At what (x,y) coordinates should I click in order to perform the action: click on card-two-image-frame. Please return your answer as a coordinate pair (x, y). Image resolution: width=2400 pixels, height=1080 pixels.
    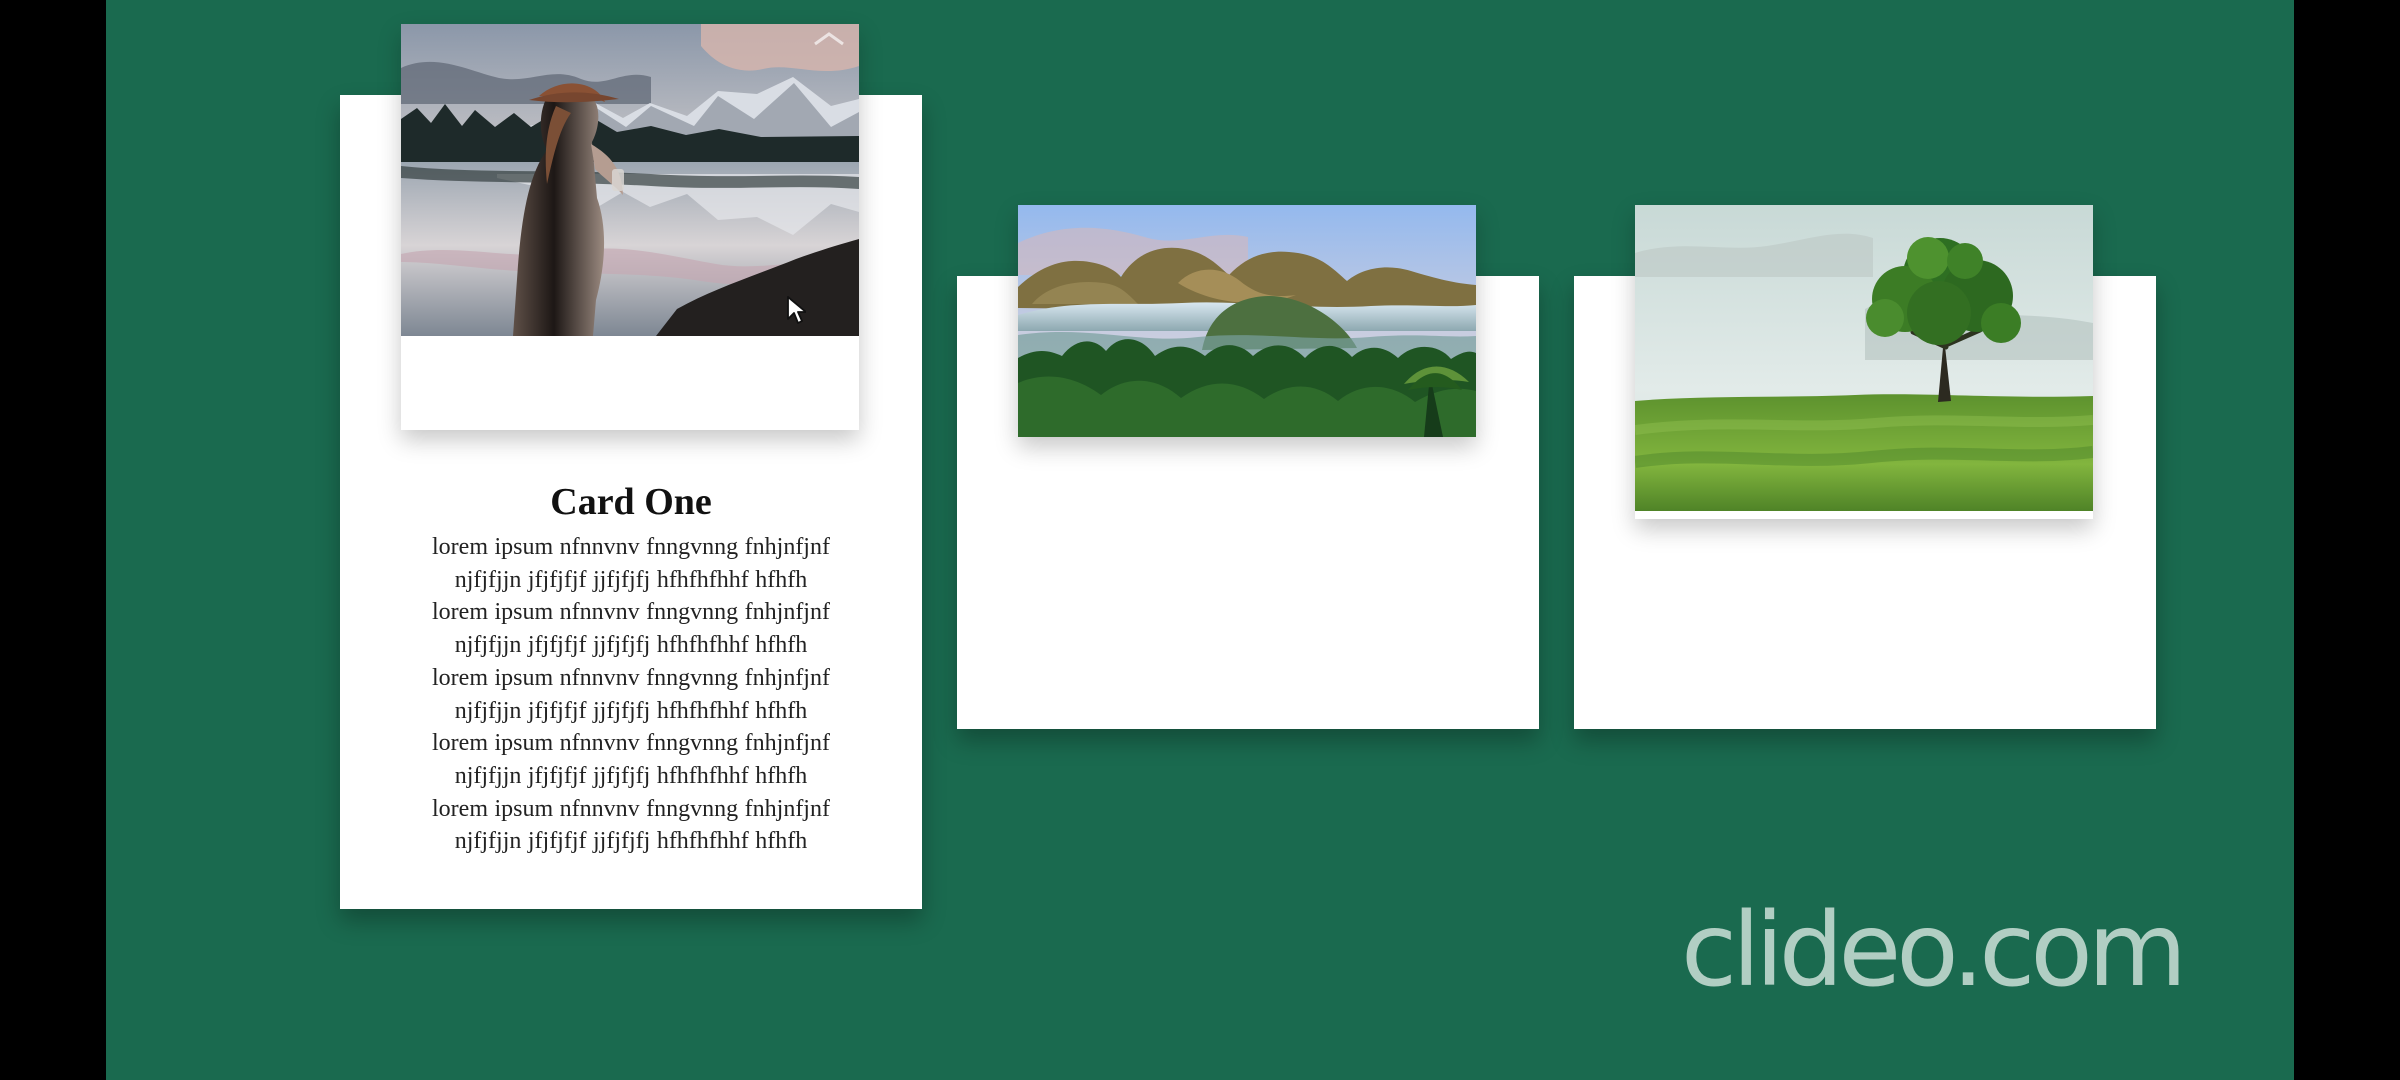
    Looking at the image, I should click on (1247, 321).